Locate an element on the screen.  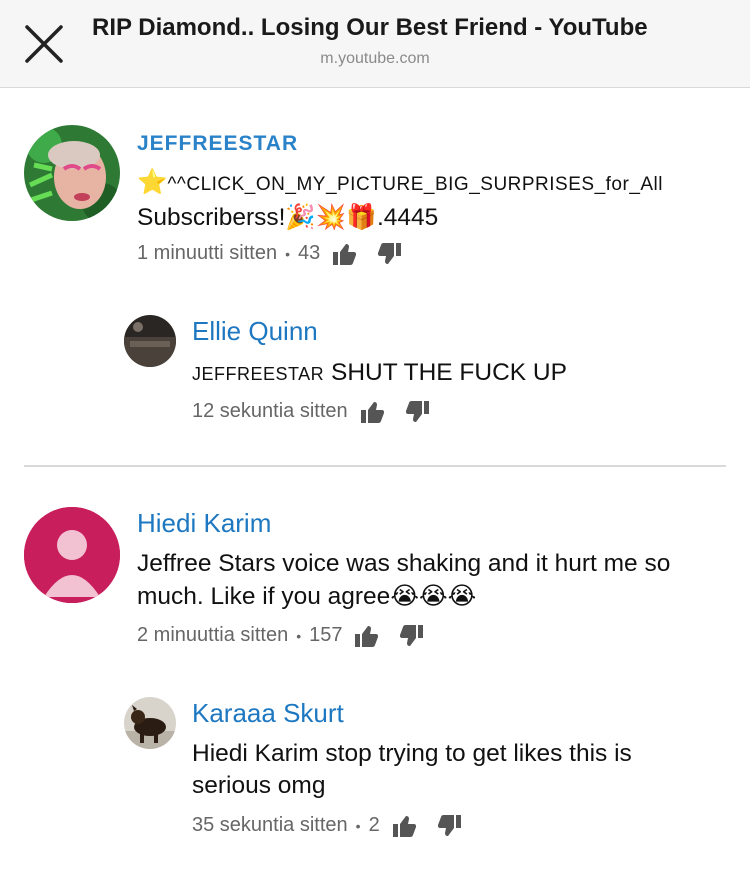
comment-author: JEFFREESTAR is located at coordinates (217, 144).